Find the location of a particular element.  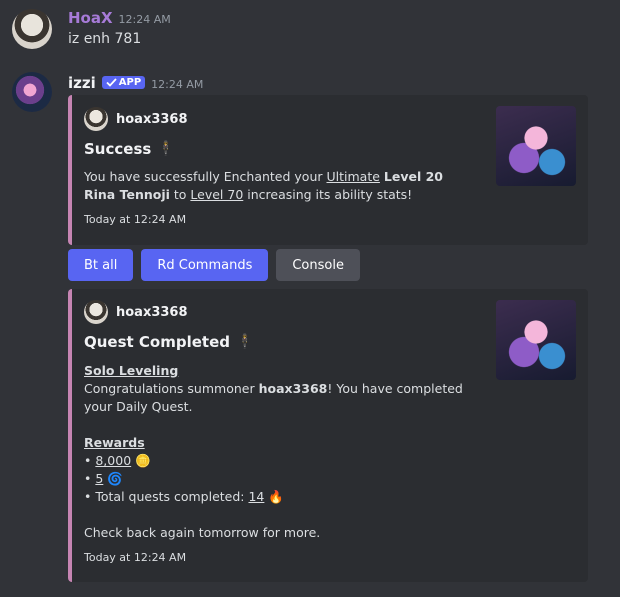

fire-icon: 🔥 is located at coordinates (276, 496).